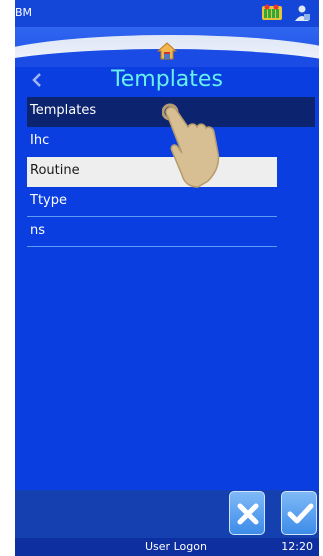 The height and width of the screenshot is (556, 323). Describe the element at coordinates (38, 230) in the screenshot. I see `list-item-label: ns` at that location.